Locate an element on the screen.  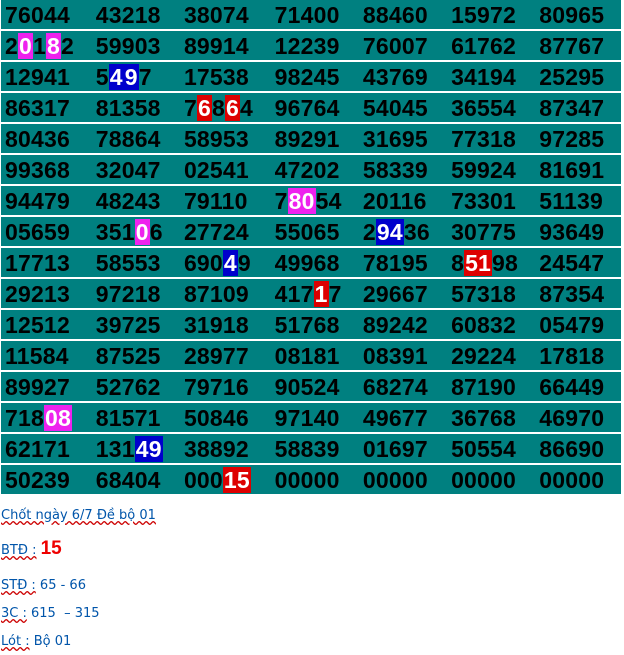
grid-cell: 34194 is located at coordinates (491, 77).